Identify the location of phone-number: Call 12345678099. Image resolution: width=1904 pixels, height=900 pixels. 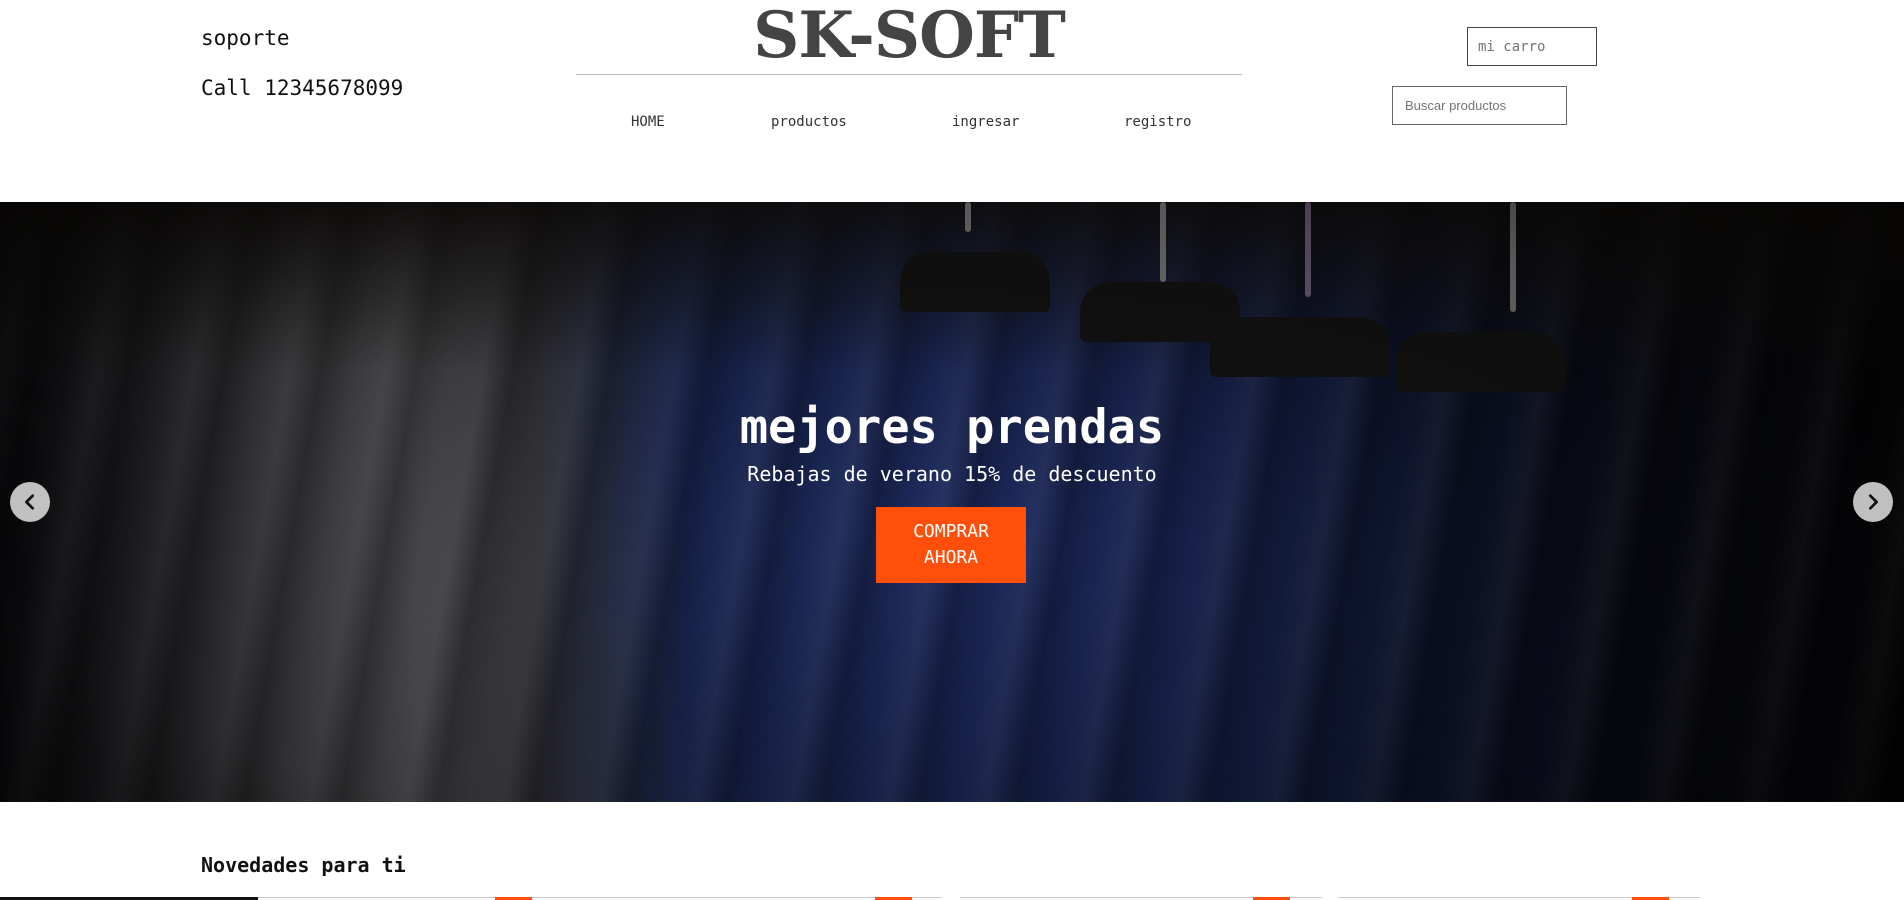
(302, 88).